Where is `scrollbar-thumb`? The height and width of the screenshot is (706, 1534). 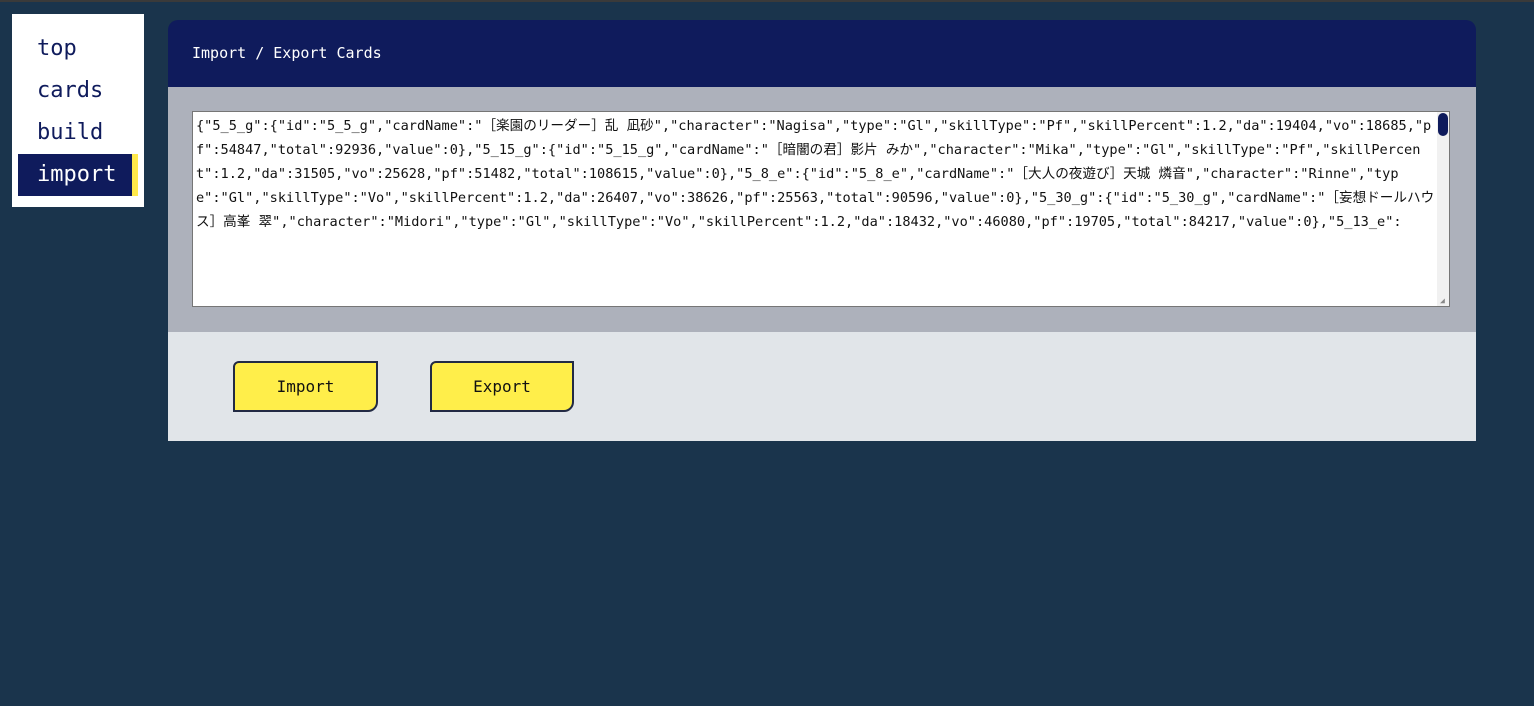 scrollbar-thumb is located at coordinates (1443, 124).